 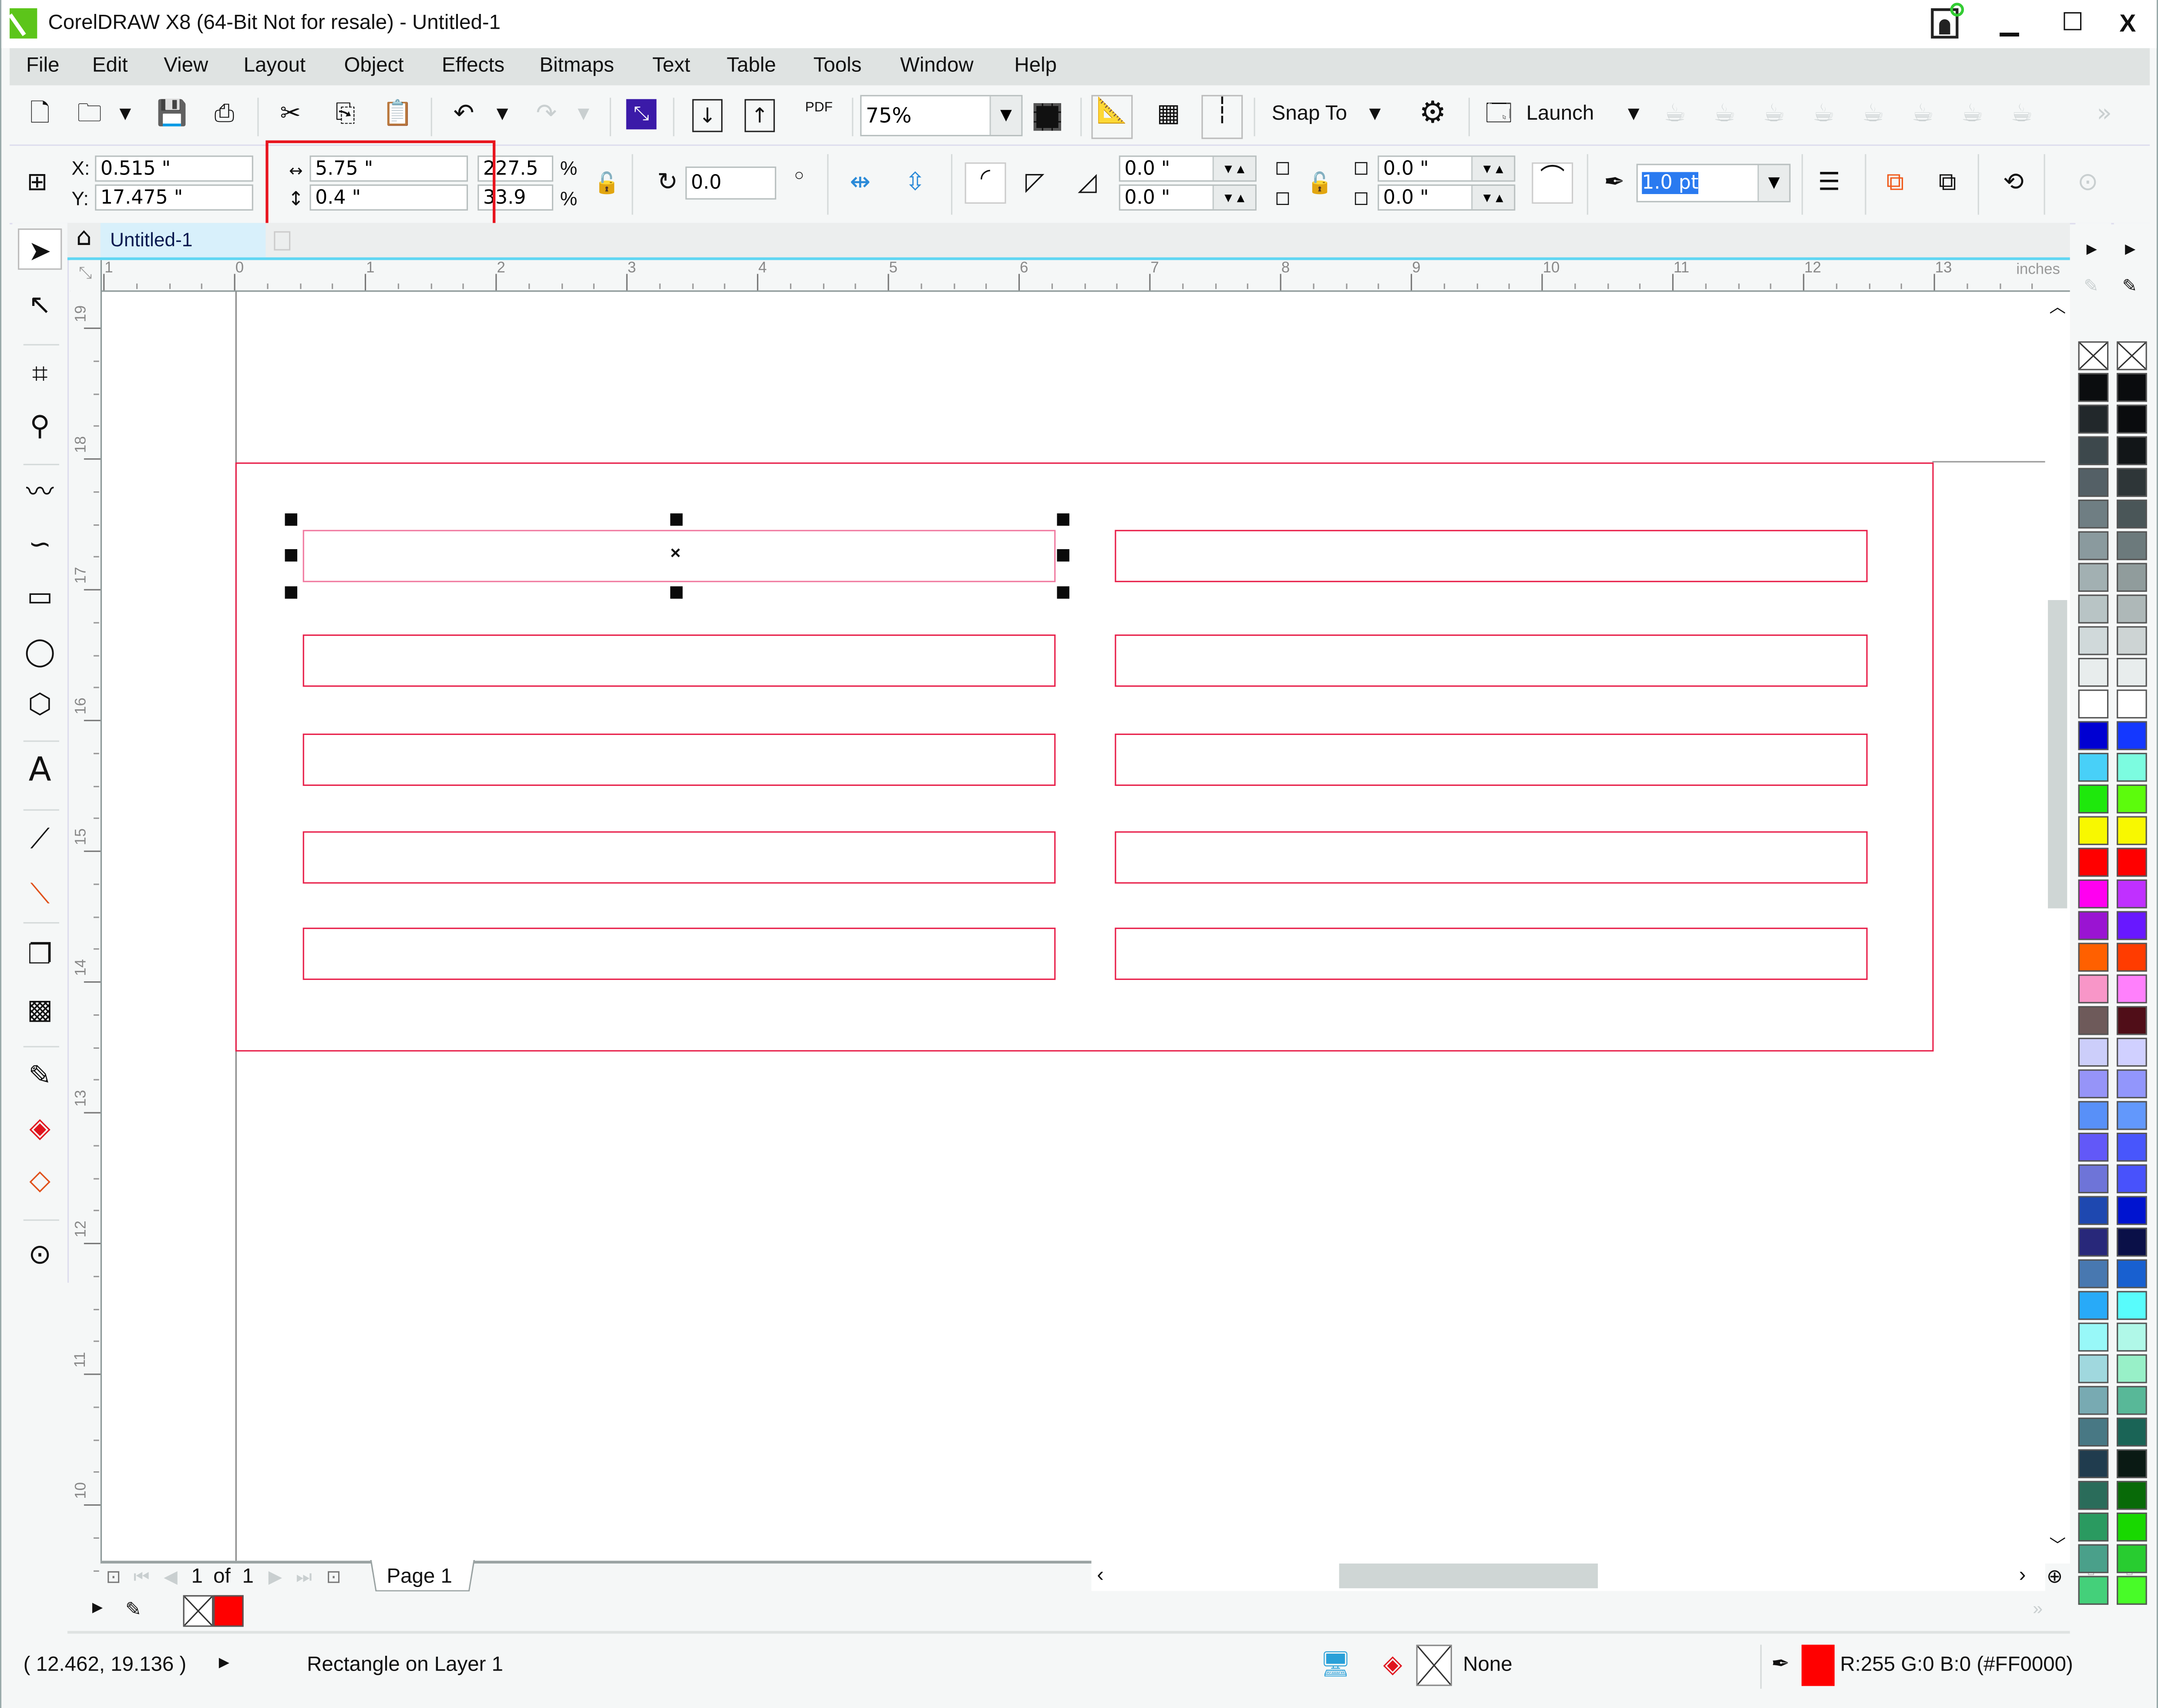 What do you see at coordinates (1335, 1665) in the screenshot?
I see `color-proofing-icon: 🖥` at bounding box center [1335, 1665].